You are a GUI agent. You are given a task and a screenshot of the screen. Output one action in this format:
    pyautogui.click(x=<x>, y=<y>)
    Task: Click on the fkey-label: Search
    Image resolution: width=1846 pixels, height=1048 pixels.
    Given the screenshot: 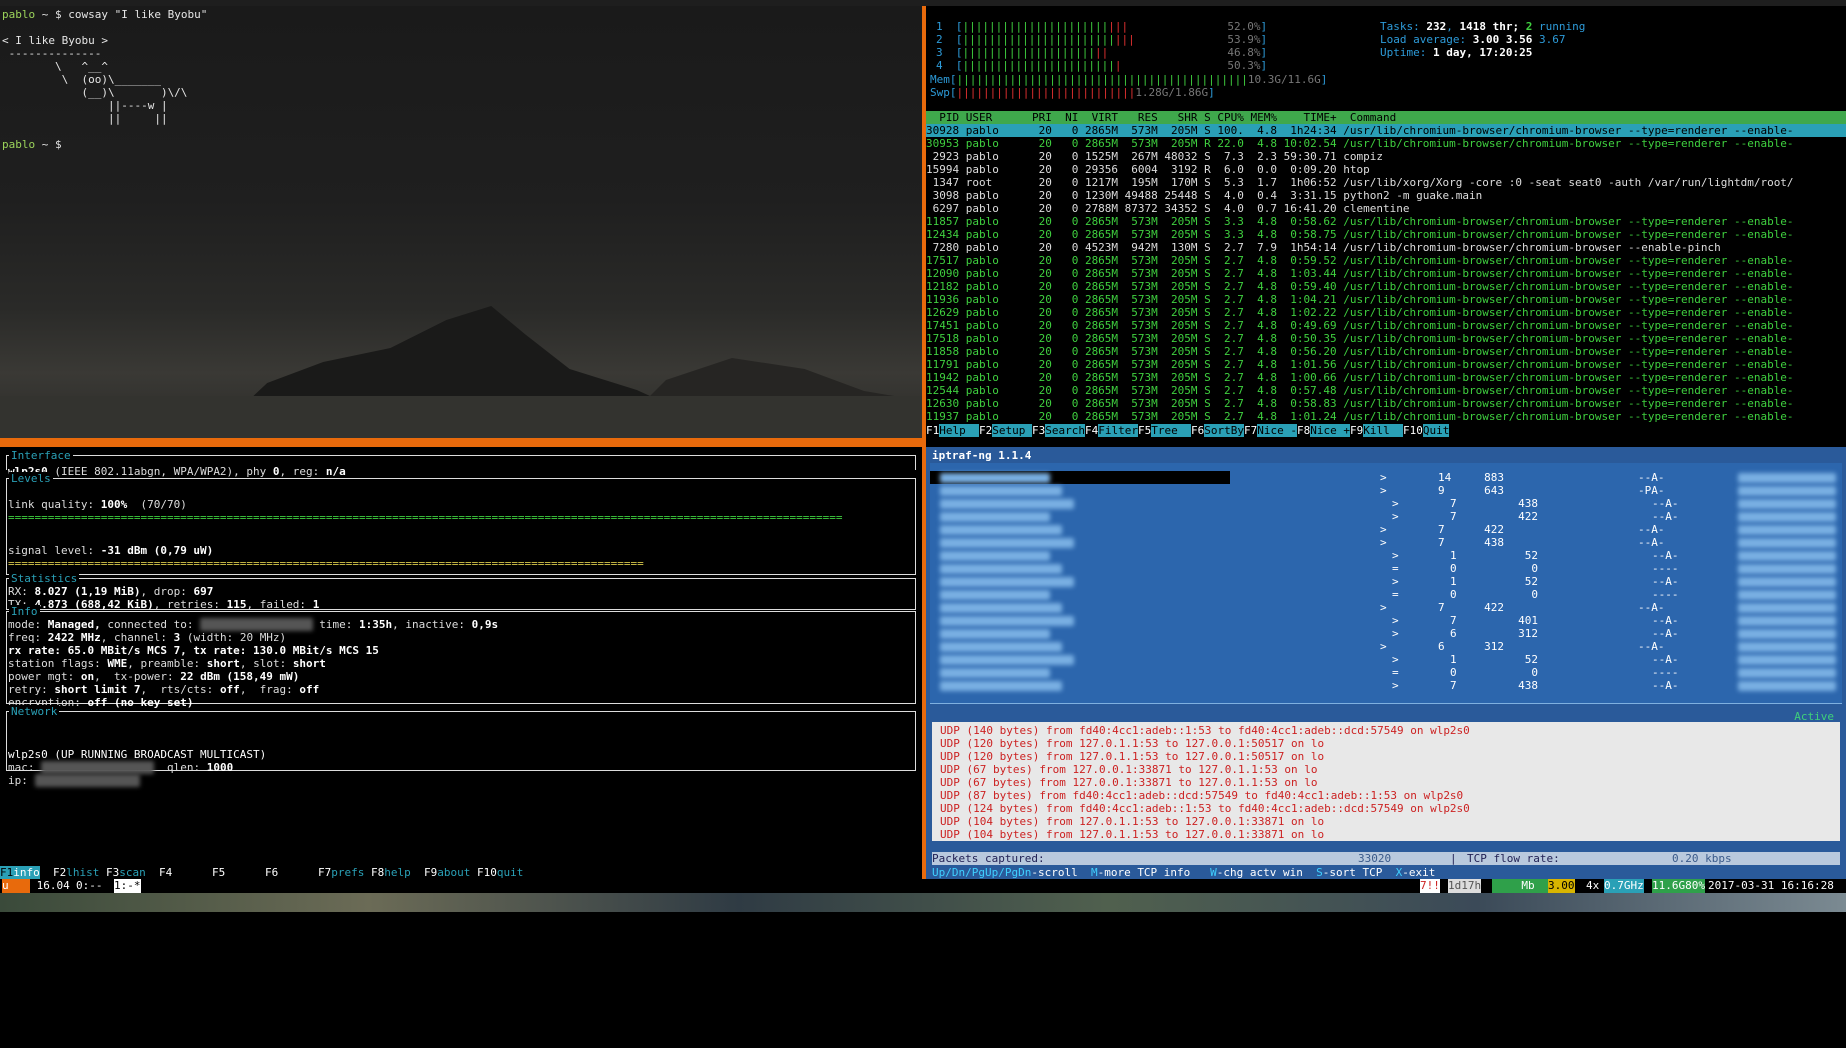 What is the action you would take?
    pyautogui.click(x=1065, y=430)
    